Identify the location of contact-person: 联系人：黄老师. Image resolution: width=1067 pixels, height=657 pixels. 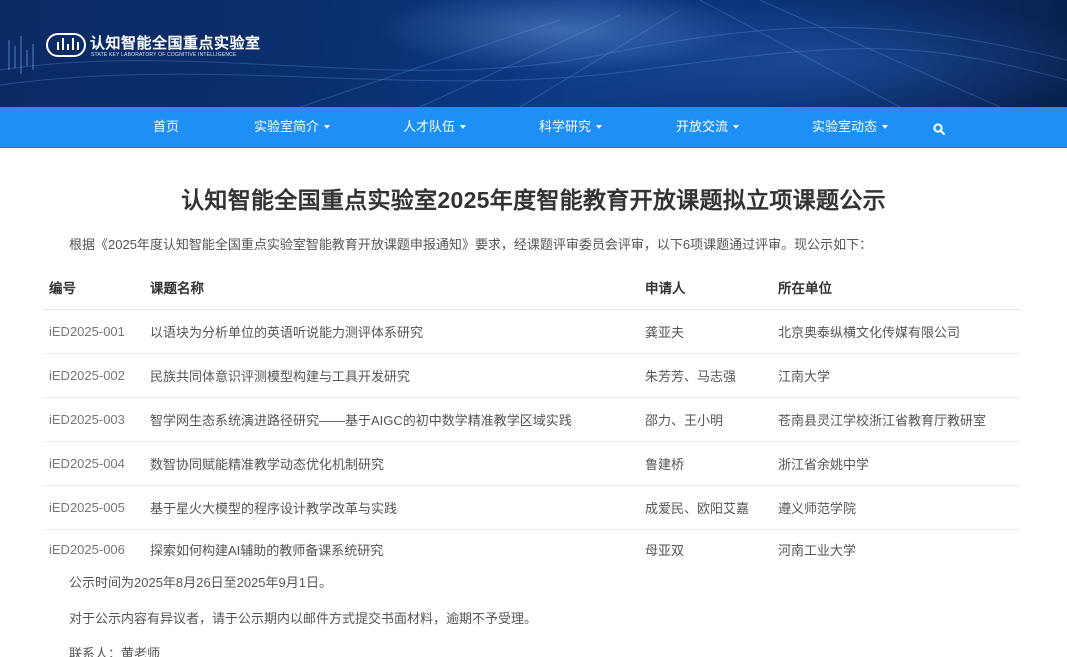
(115, 651).